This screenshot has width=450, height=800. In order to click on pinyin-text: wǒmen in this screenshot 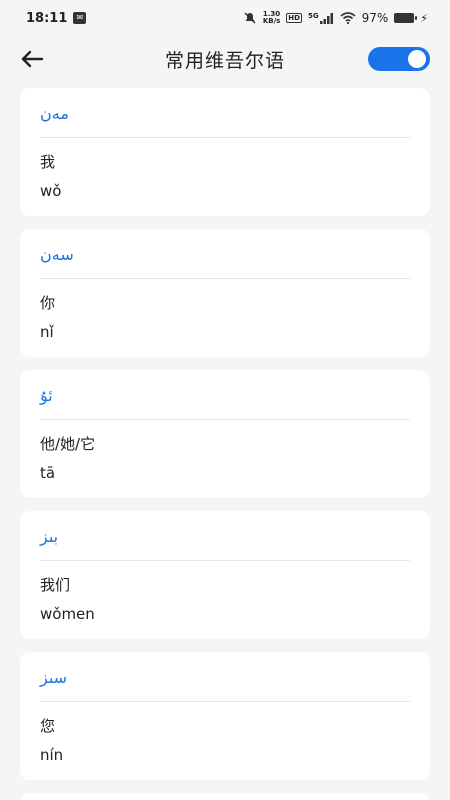, I will do `click(67, 614)`.